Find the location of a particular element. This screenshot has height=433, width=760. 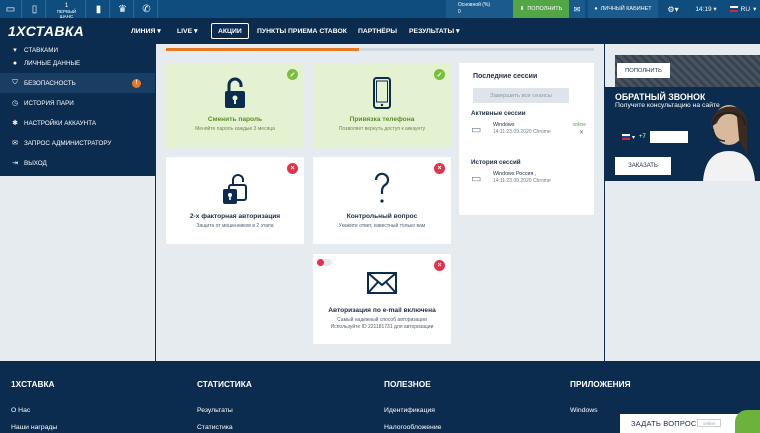

sidebar-item-label: ЛИЧНЫЕ ДАННЫЕ is located at coordinates (52, 63).